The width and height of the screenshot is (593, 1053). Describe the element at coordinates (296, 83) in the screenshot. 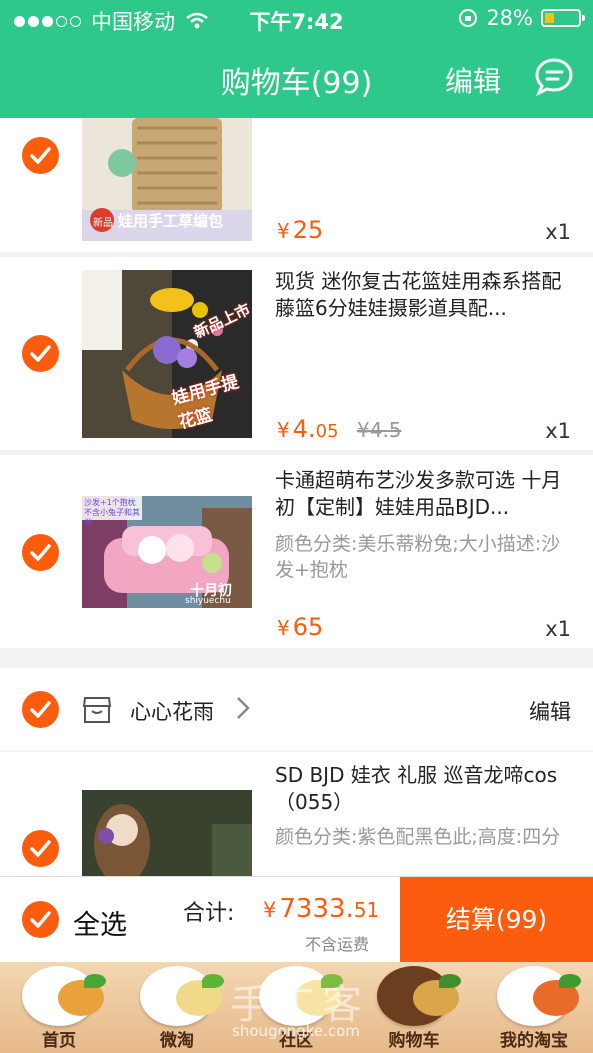

I see `page-title: 购物车(99)` at that location.